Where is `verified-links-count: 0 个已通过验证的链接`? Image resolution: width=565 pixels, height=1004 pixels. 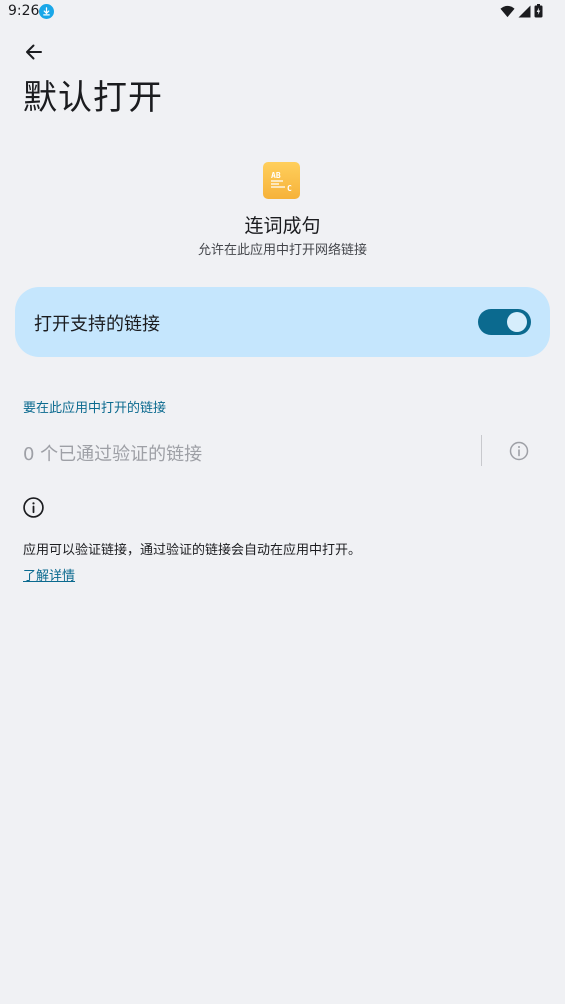
verified-links-count: 0 个已通过验证的链接 is located at coordinates (113, 454).